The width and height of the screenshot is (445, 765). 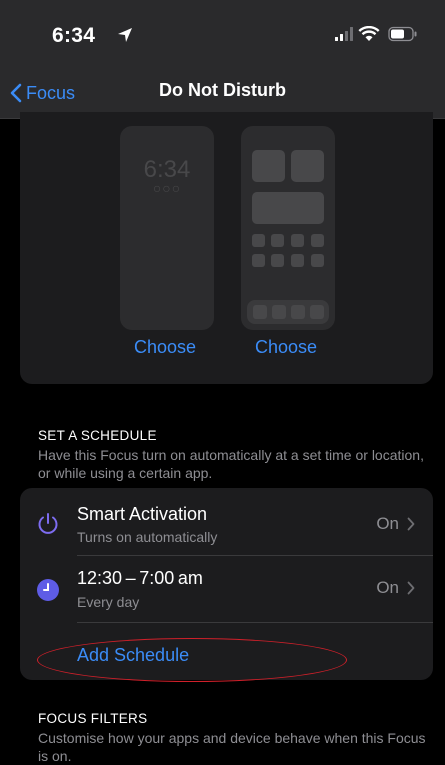 I want to click on power-icon, so click(x=48, y=523).